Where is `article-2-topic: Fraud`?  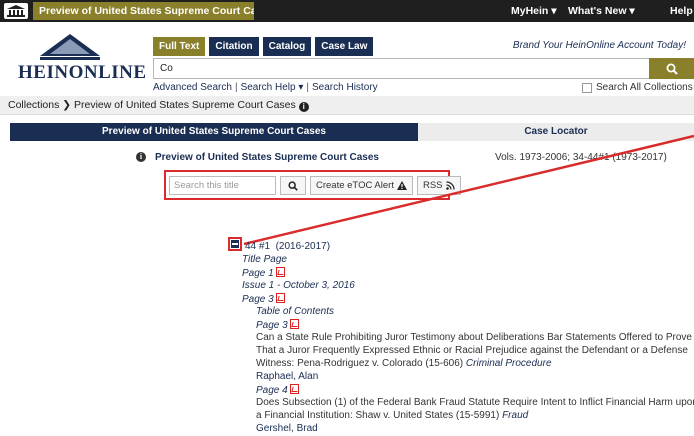 article-2-topic: Fraud is located at coordinates (515, 415).